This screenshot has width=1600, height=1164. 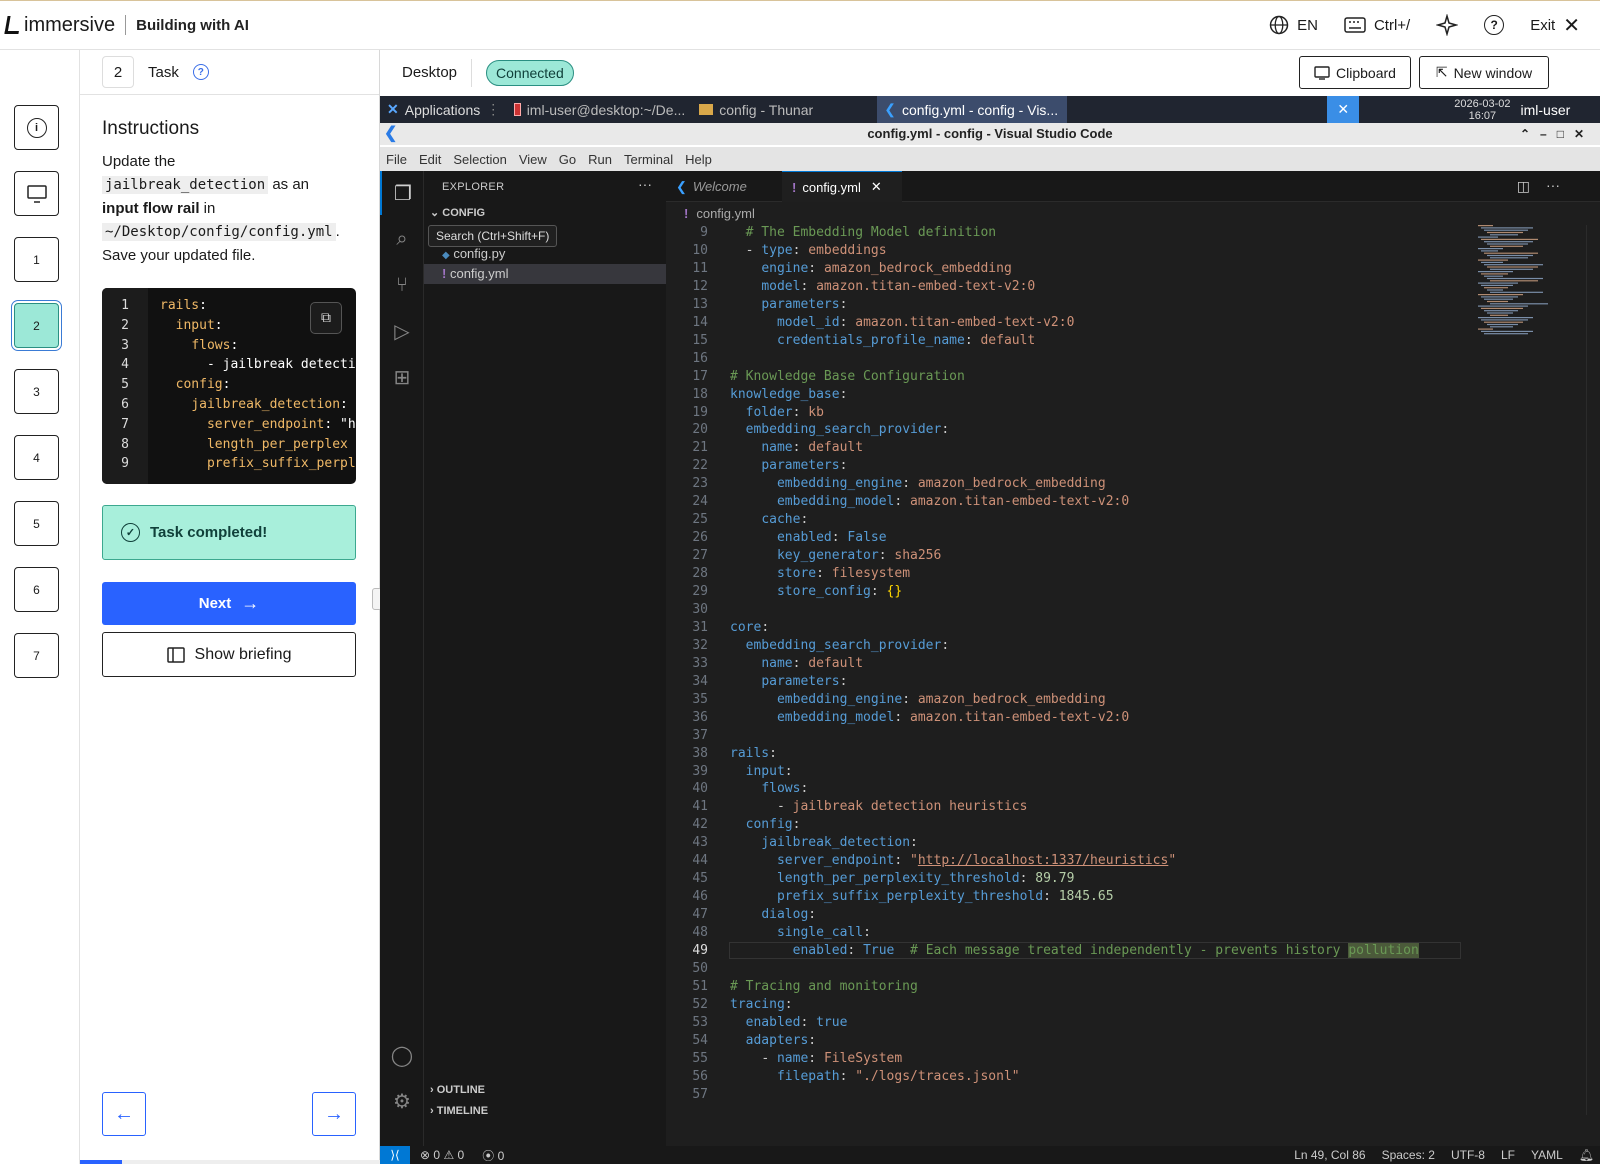 I want to click on encoding: UTF-8, so click(x=1468, y=1155).